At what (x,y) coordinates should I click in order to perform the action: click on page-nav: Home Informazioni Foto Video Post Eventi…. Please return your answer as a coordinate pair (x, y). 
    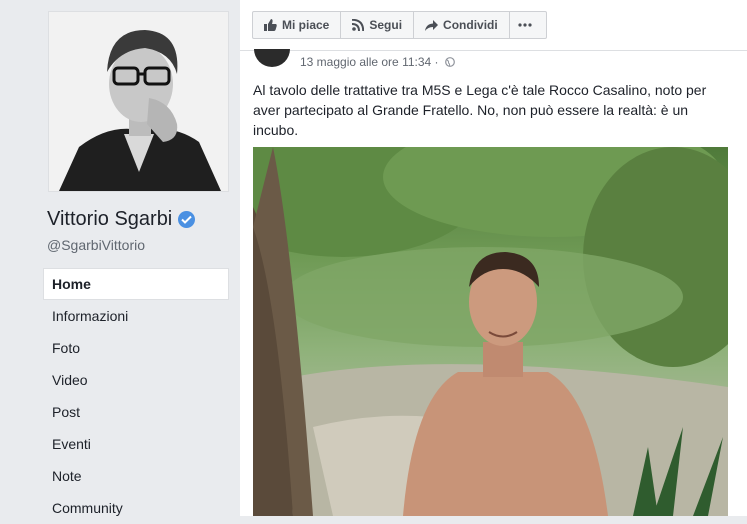
    Looking at the image, I should click on (136, 396).